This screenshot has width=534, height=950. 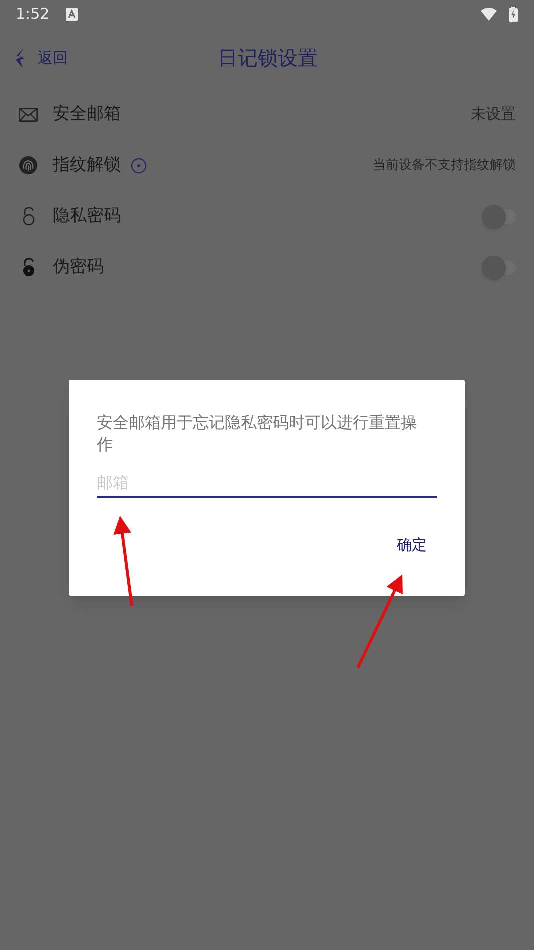 I want to click on status-time: 1:52, so click(x=33, y=14).